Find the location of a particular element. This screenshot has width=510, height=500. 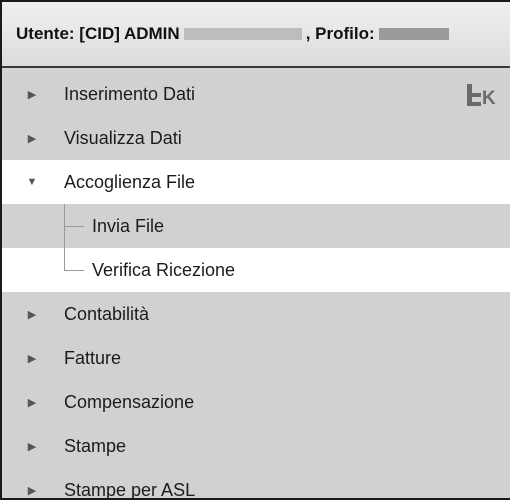

menu-item-compensazione: ▶ Compensazione is located at coordinates (256, 402).